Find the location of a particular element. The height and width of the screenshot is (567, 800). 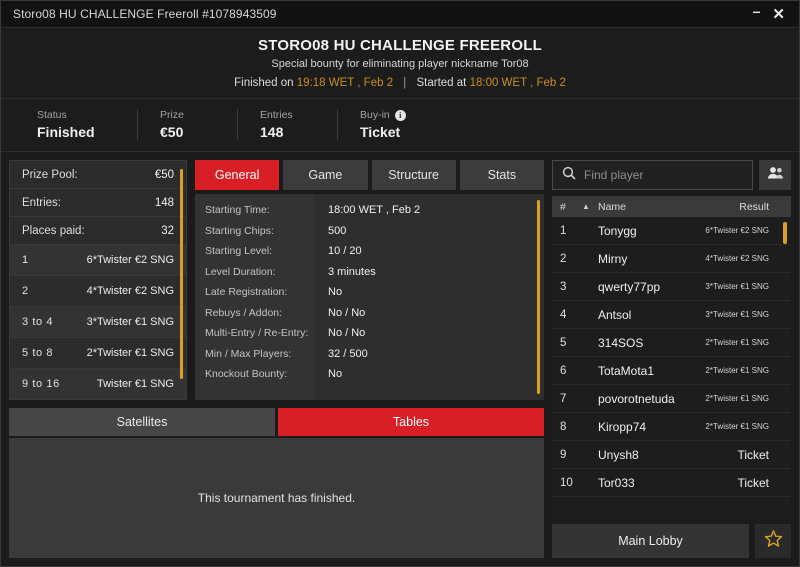

tournament-finished-message: This tournament has finished. is located at coordinates (276, 498).